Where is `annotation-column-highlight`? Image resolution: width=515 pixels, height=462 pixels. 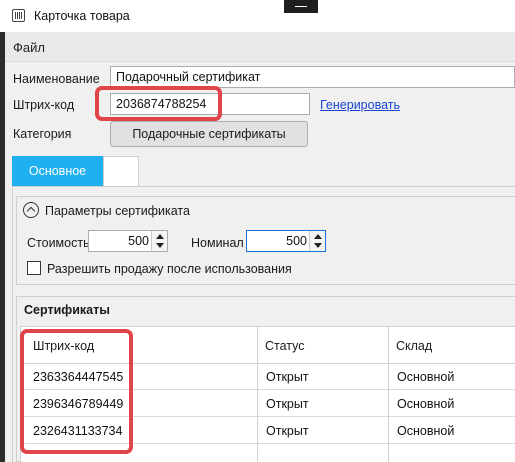
annotation-column-highlight is located at coordinates (76, 391).